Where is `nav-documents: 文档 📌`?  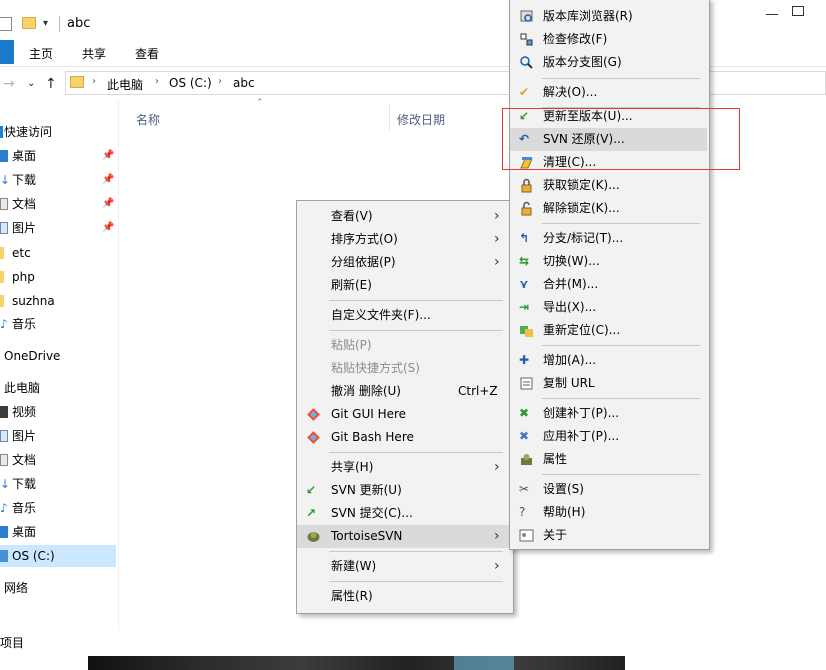
nav-documents: 文档 📌 is located at coordinates (58, 204).